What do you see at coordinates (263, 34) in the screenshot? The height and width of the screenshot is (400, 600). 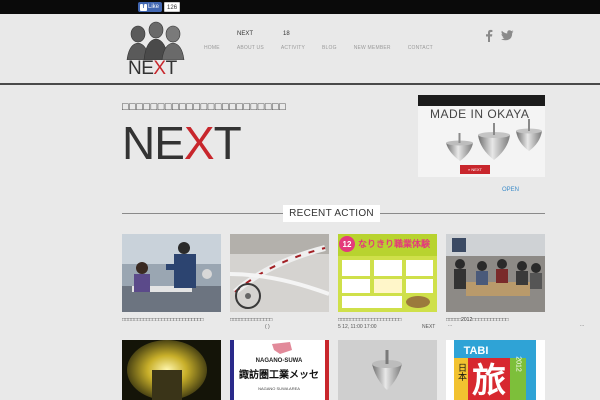 I see `nav-top-labels: NEXT 18` at bounding box center [263, 34].